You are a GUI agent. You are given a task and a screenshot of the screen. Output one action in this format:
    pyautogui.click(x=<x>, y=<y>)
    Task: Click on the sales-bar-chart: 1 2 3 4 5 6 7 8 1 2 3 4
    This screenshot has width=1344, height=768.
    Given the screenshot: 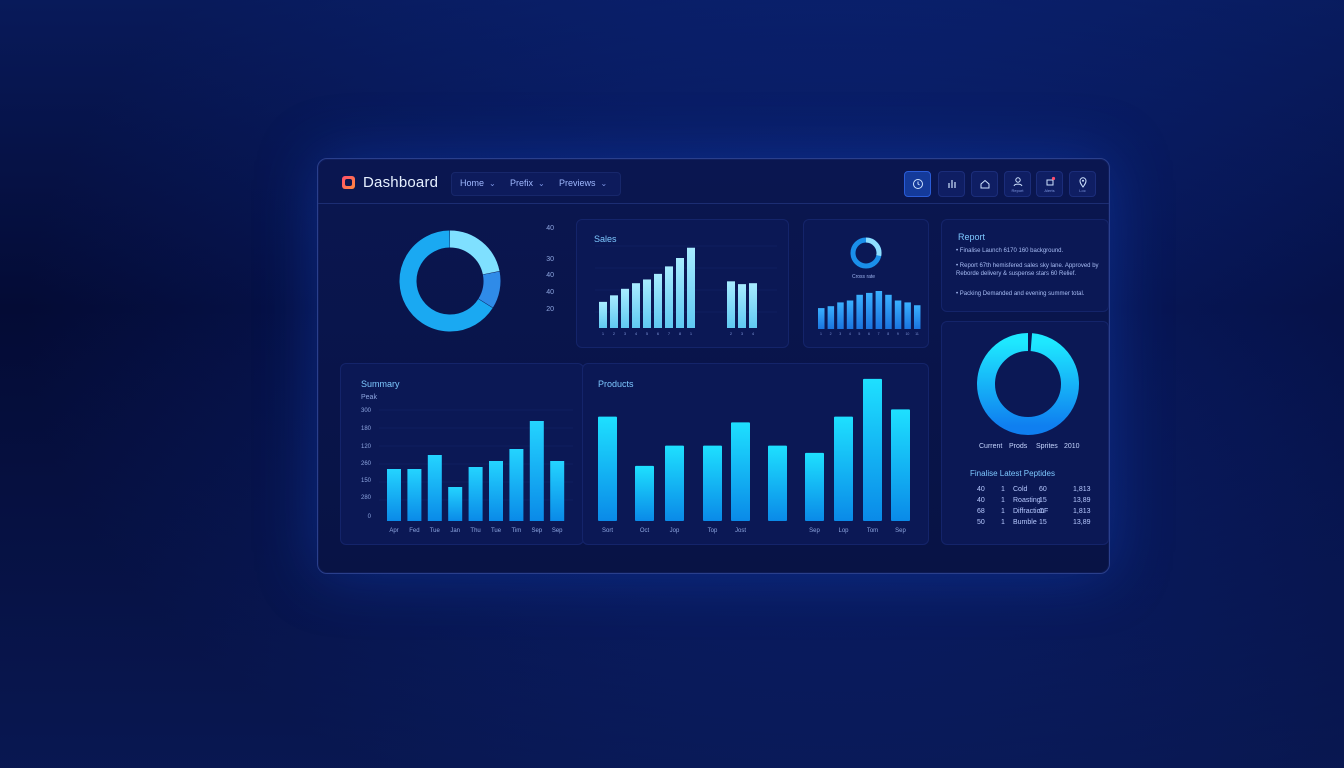 What is the action you would take?
    pyautogui.click(x=686, y=290)
    